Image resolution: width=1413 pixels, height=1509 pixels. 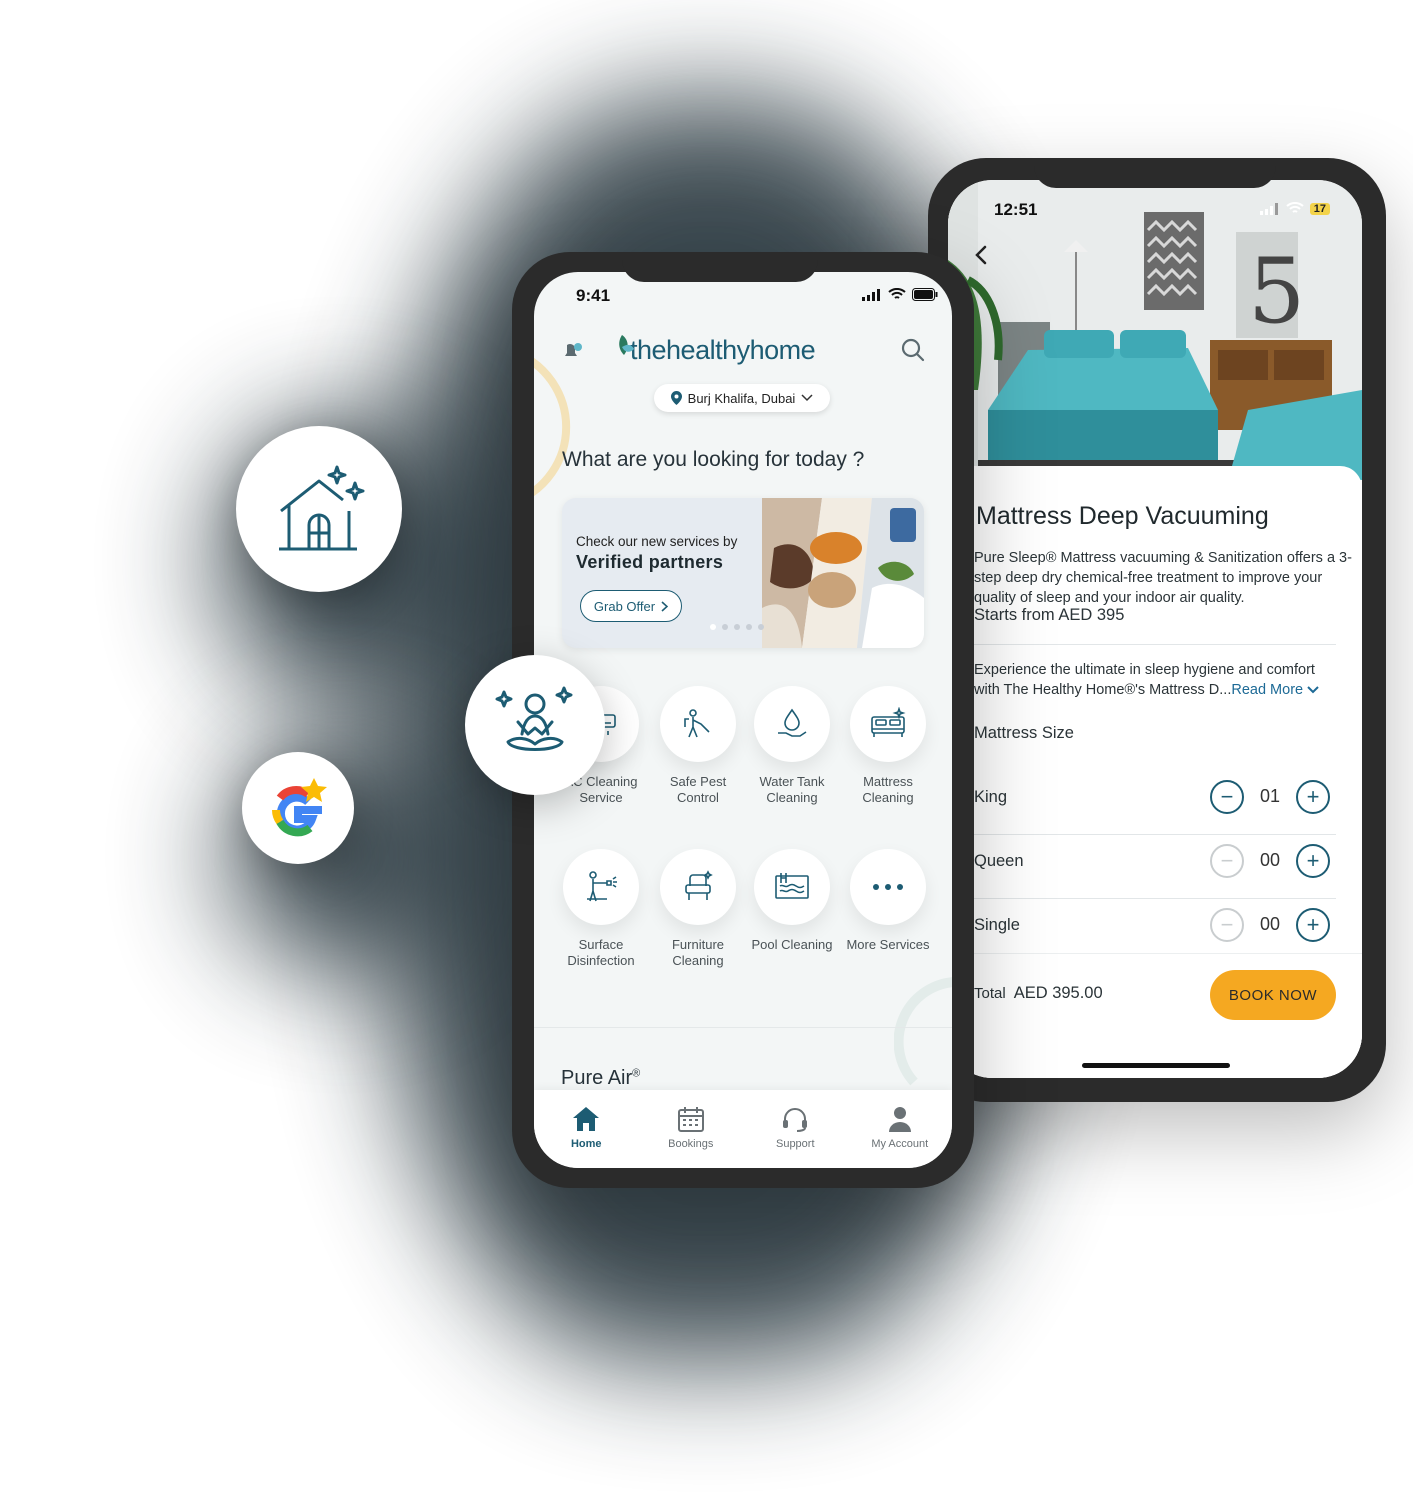 I want to click on grab-offer-label: Grab Offer, so click(x=624, y=606).